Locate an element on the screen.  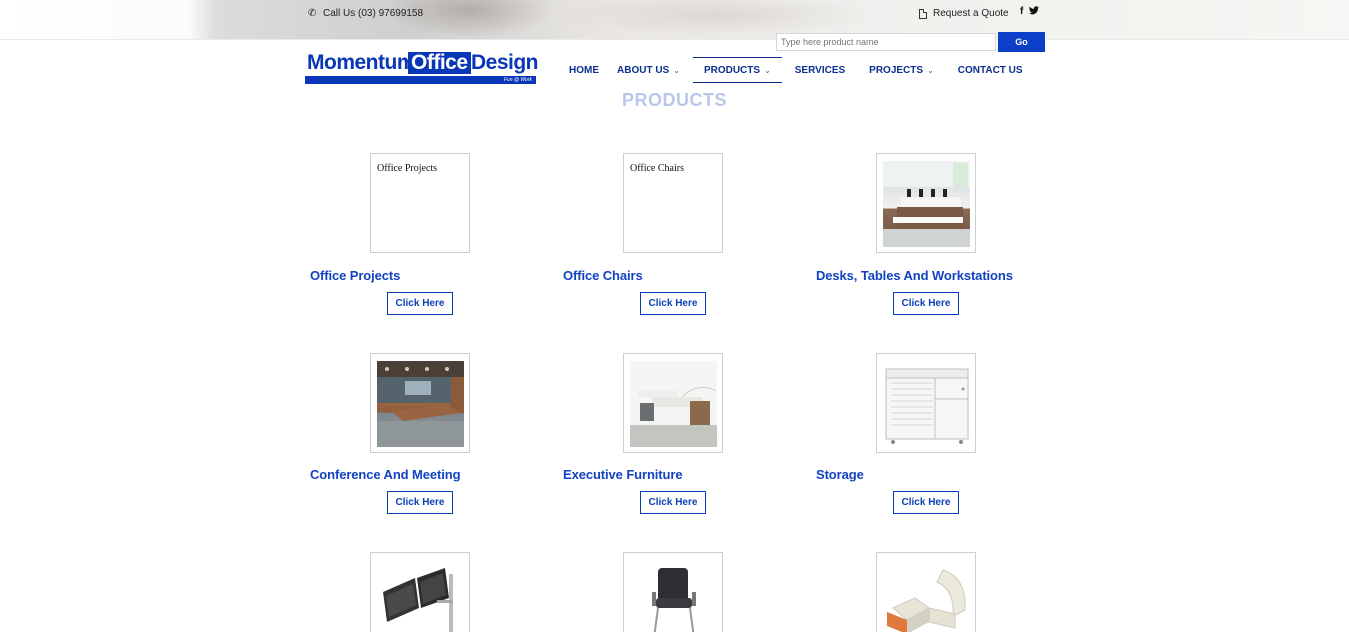
product-title-storage: Storage is located at coordinates (840, 474).